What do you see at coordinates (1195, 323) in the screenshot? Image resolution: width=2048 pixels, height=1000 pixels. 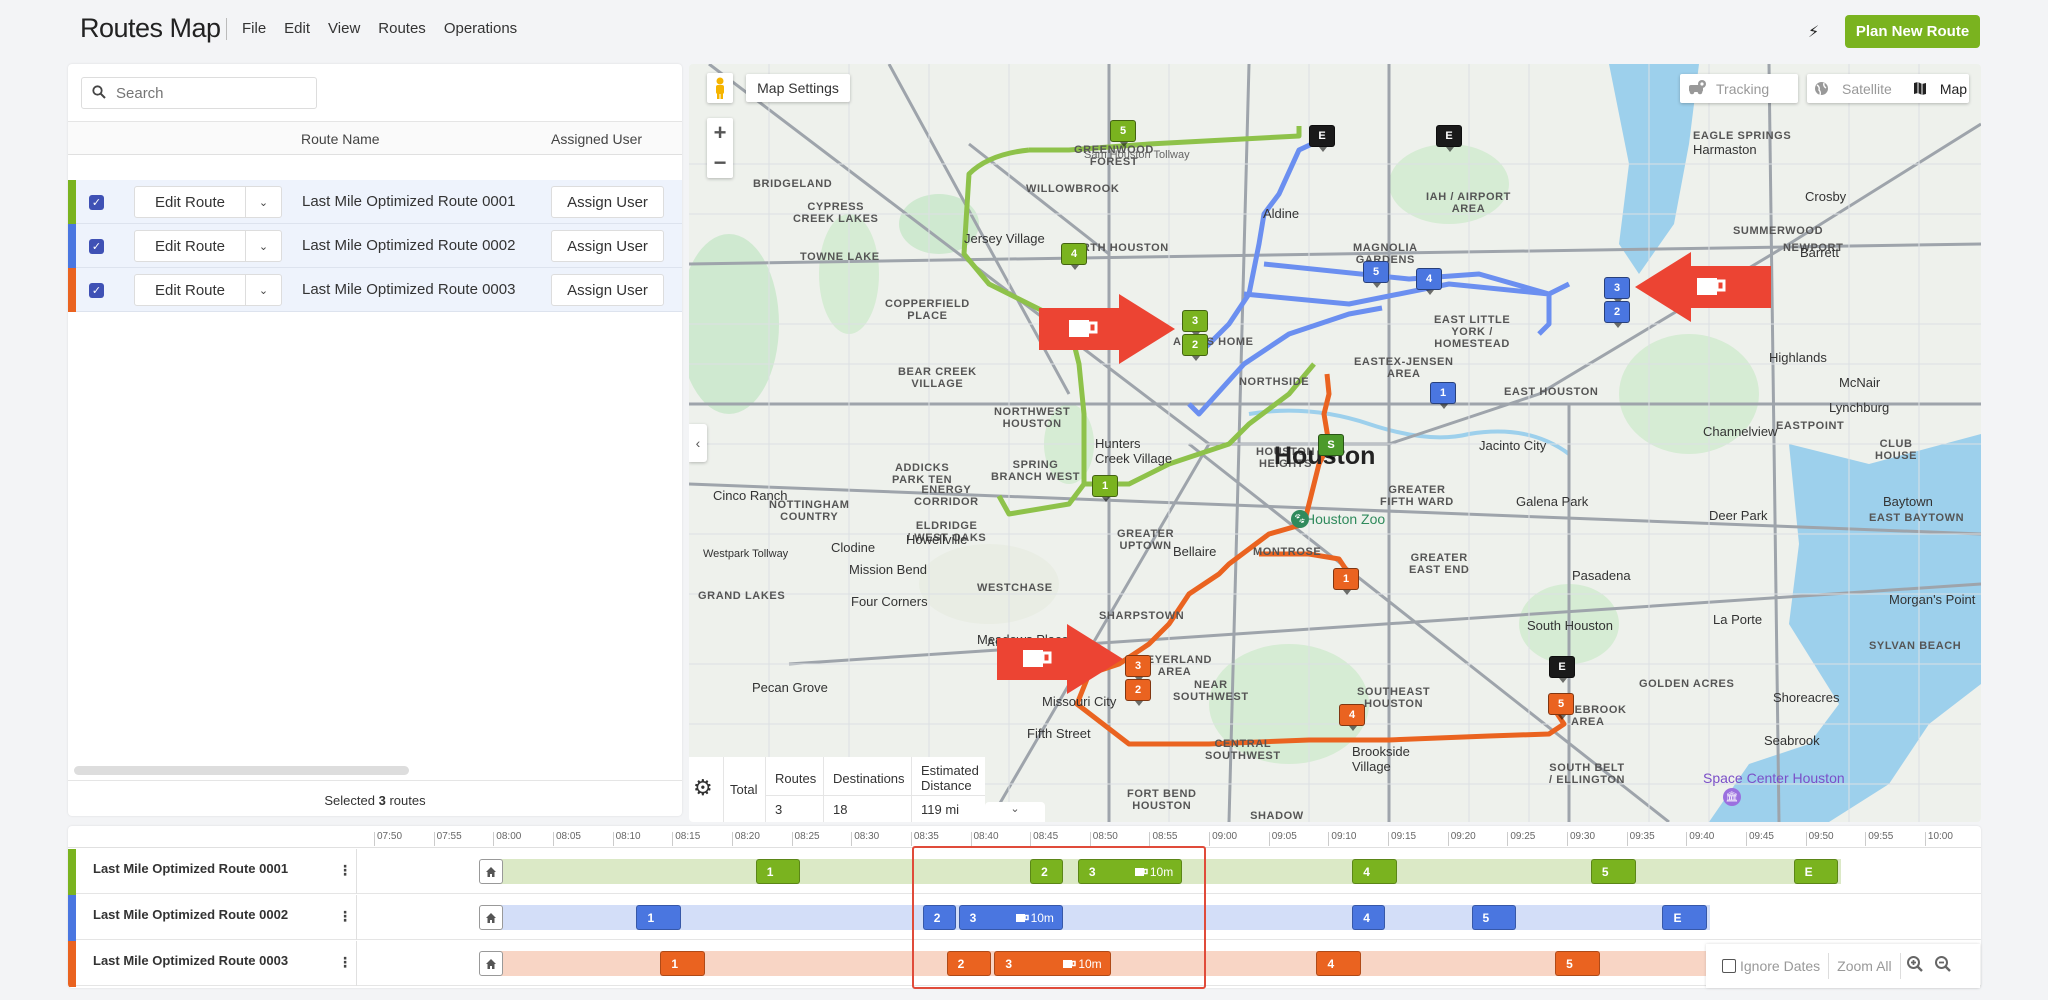 I see `map-marker-green-3: 3` at bounding box center [1195, 323].